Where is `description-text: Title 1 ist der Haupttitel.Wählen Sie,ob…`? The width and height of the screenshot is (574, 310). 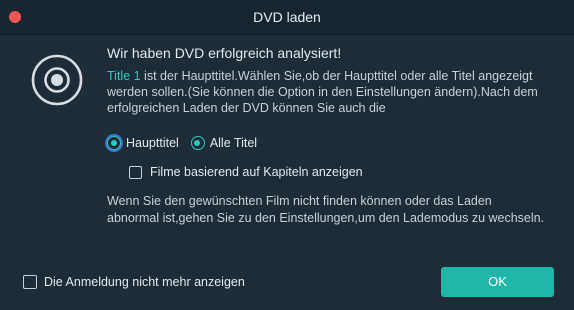 description-text: Title 1 ist der Haupttitel.Wählen Sie,ob… is located at coordinates (327, 92).